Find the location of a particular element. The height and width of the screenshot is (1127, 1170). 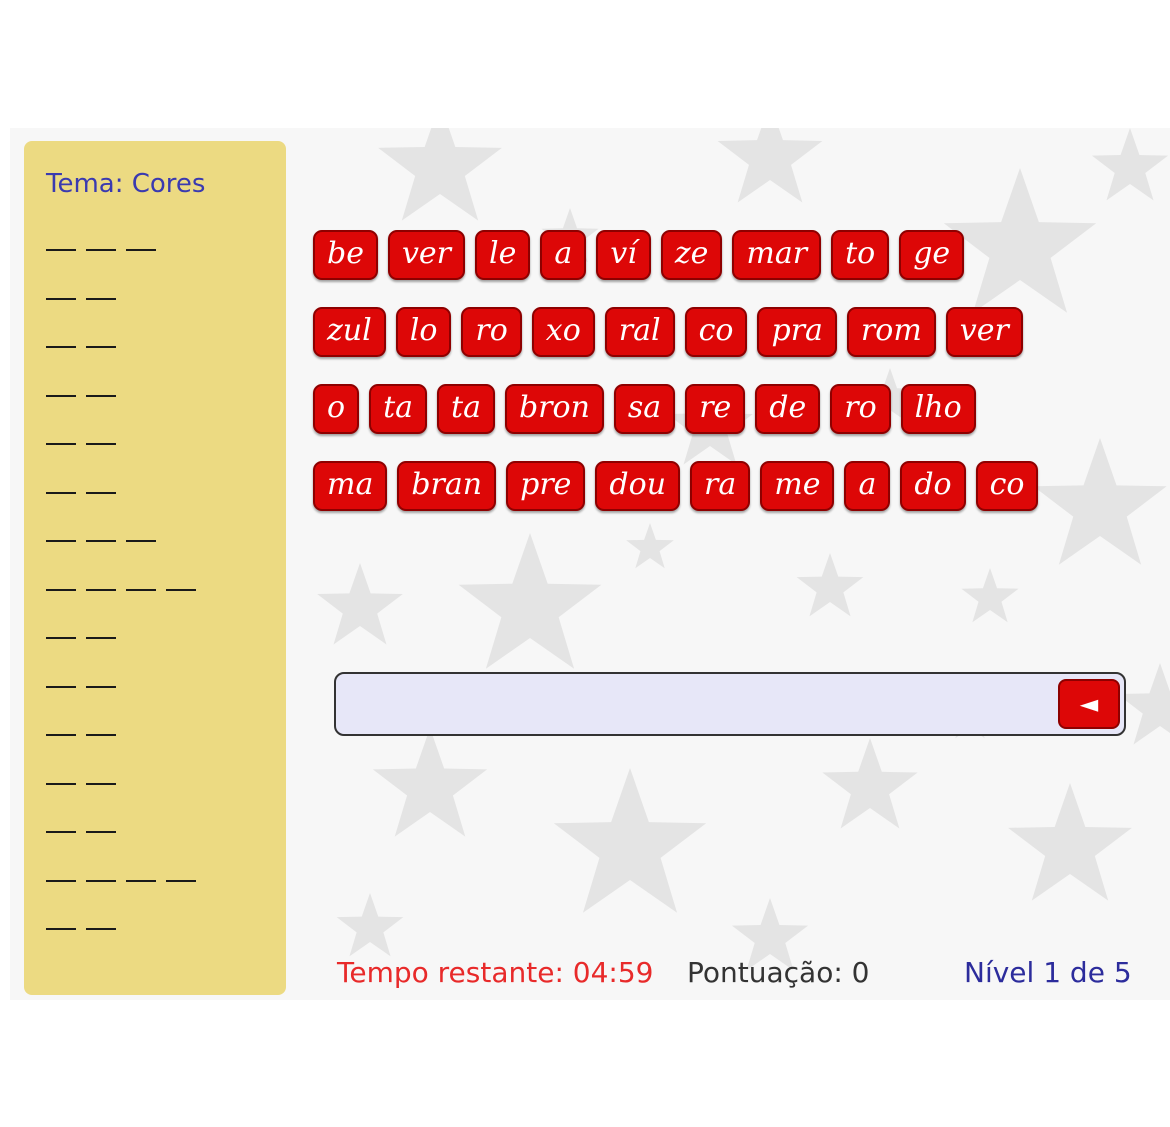

syllable-tile: lo is located at coordinates (423, 332).